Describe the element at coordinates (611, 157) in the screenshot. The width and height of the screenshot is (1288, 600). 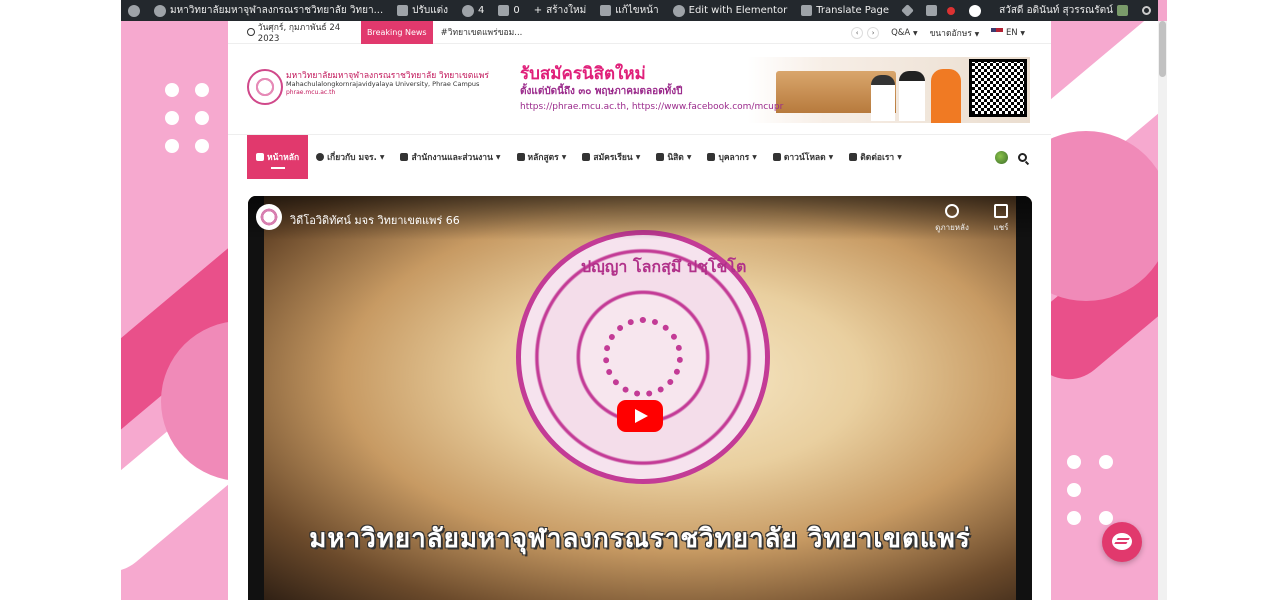
I see `nav-item-apply: สมัครเรียน ▼` at that location.